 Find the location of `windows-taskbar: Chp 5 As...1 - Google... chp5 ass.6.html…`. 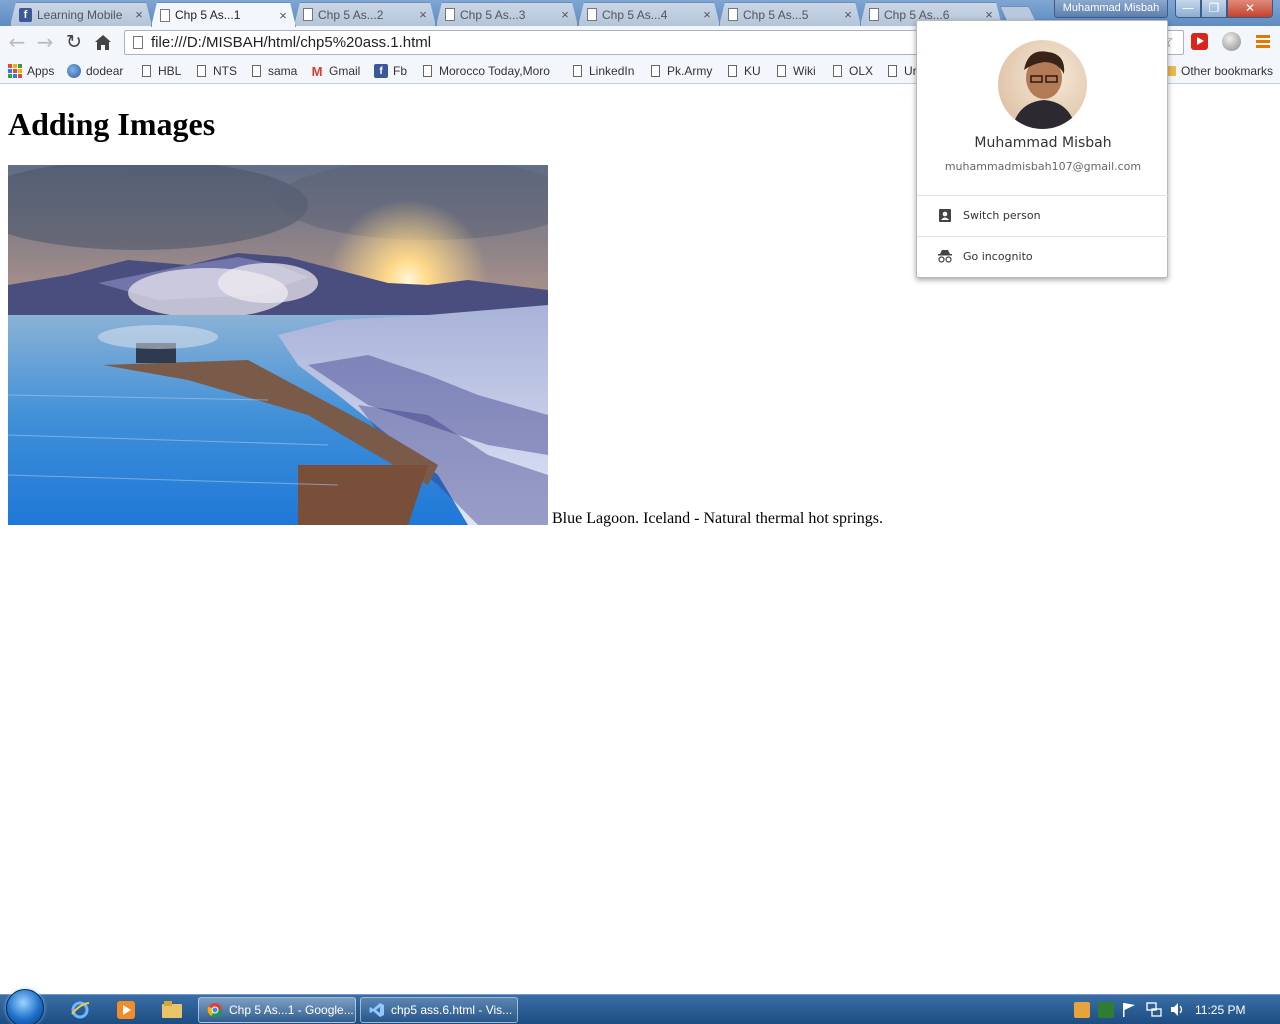

windows-taskbar: Chp 5 As...1 - Google... chp5 ass.6.html… is located at coordinates (640, 1006).